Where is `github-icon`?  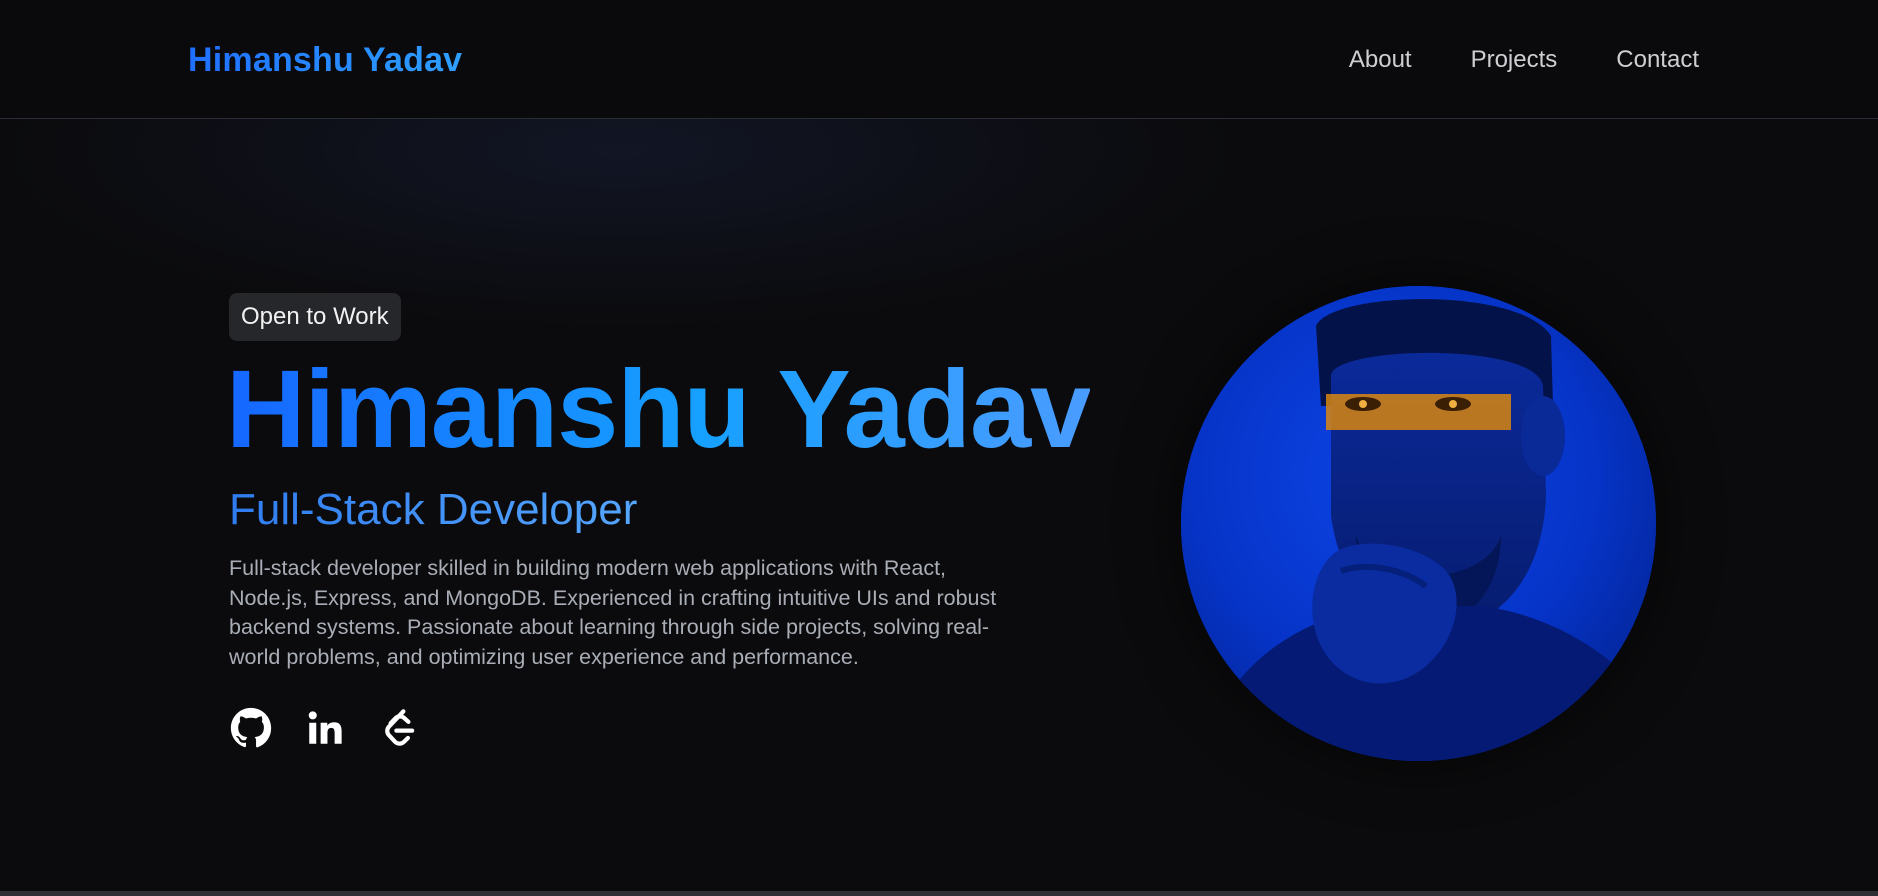 github-icon is located at coordinates (251, 727).